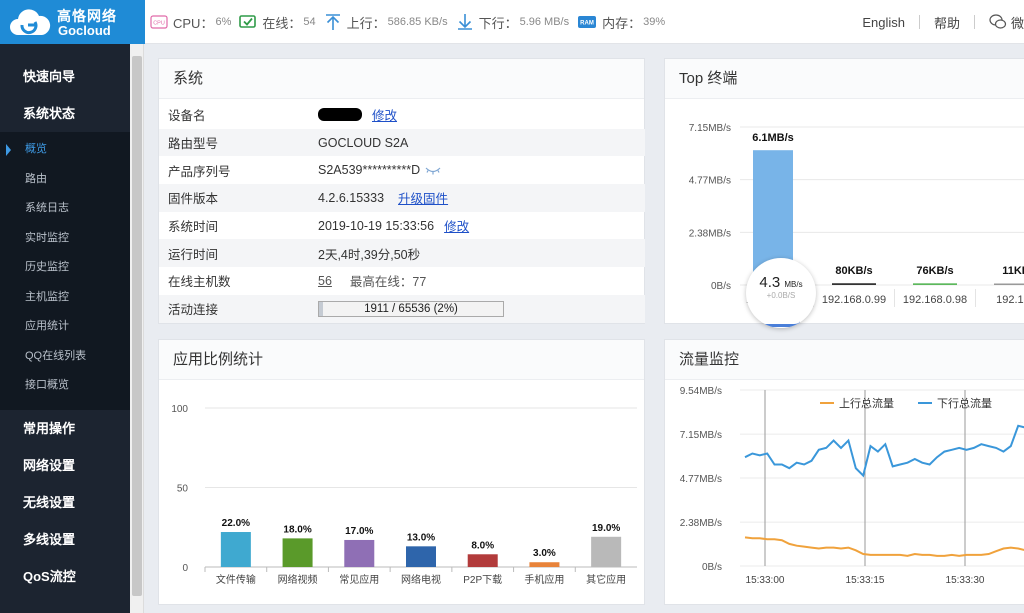  I want to click on sidebar-scrollbar, so click(137, 328).